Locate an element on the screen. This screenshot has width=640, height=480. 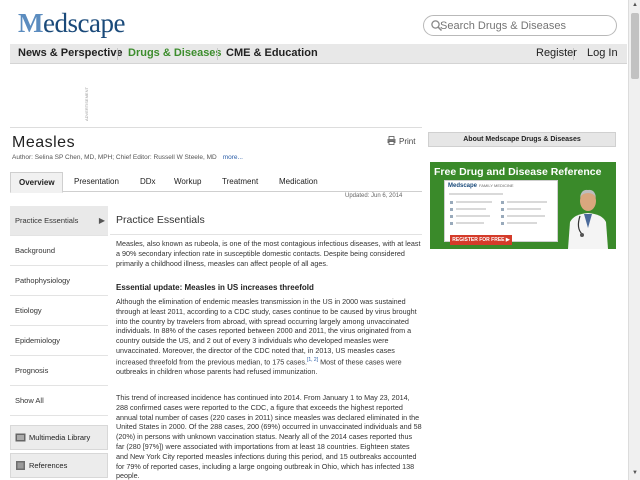
reference-link: [1, 2] is located at coordinates (312, 360).